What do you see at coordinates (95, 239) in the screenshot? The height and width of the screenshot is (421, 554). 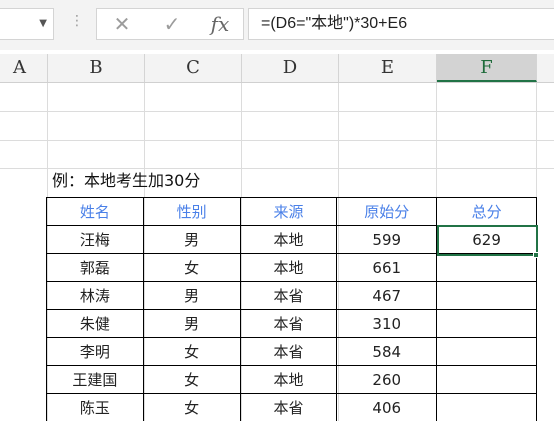 I see `cell-name: 汪梅` at bounding box center [95, 239].